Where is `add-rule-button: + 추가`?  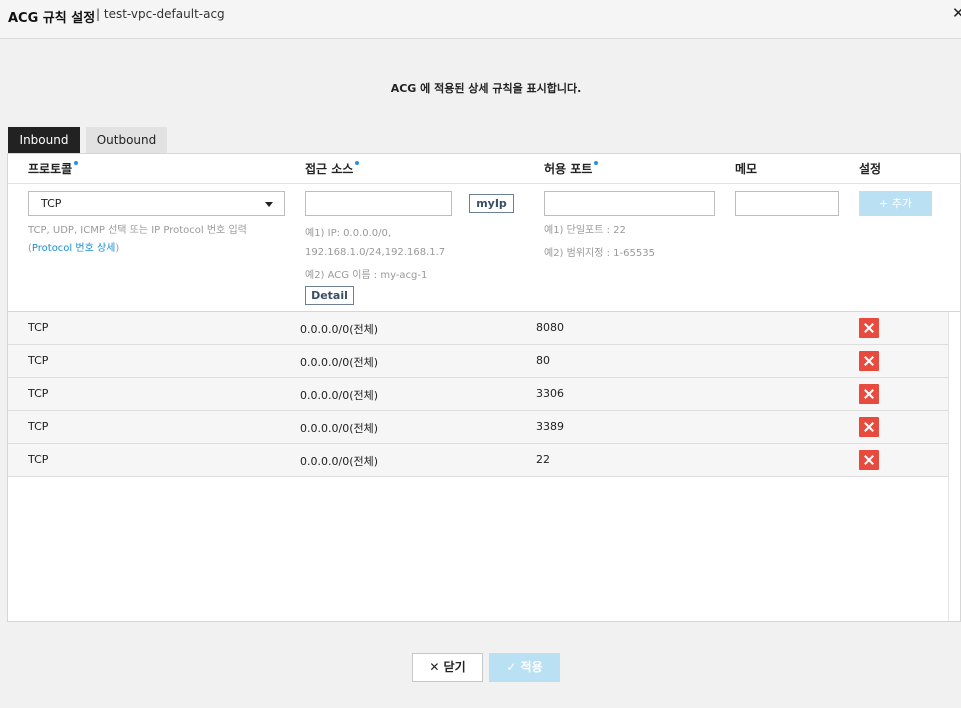
add-rule-button: + 추가 is located at coordinates (895, 203).